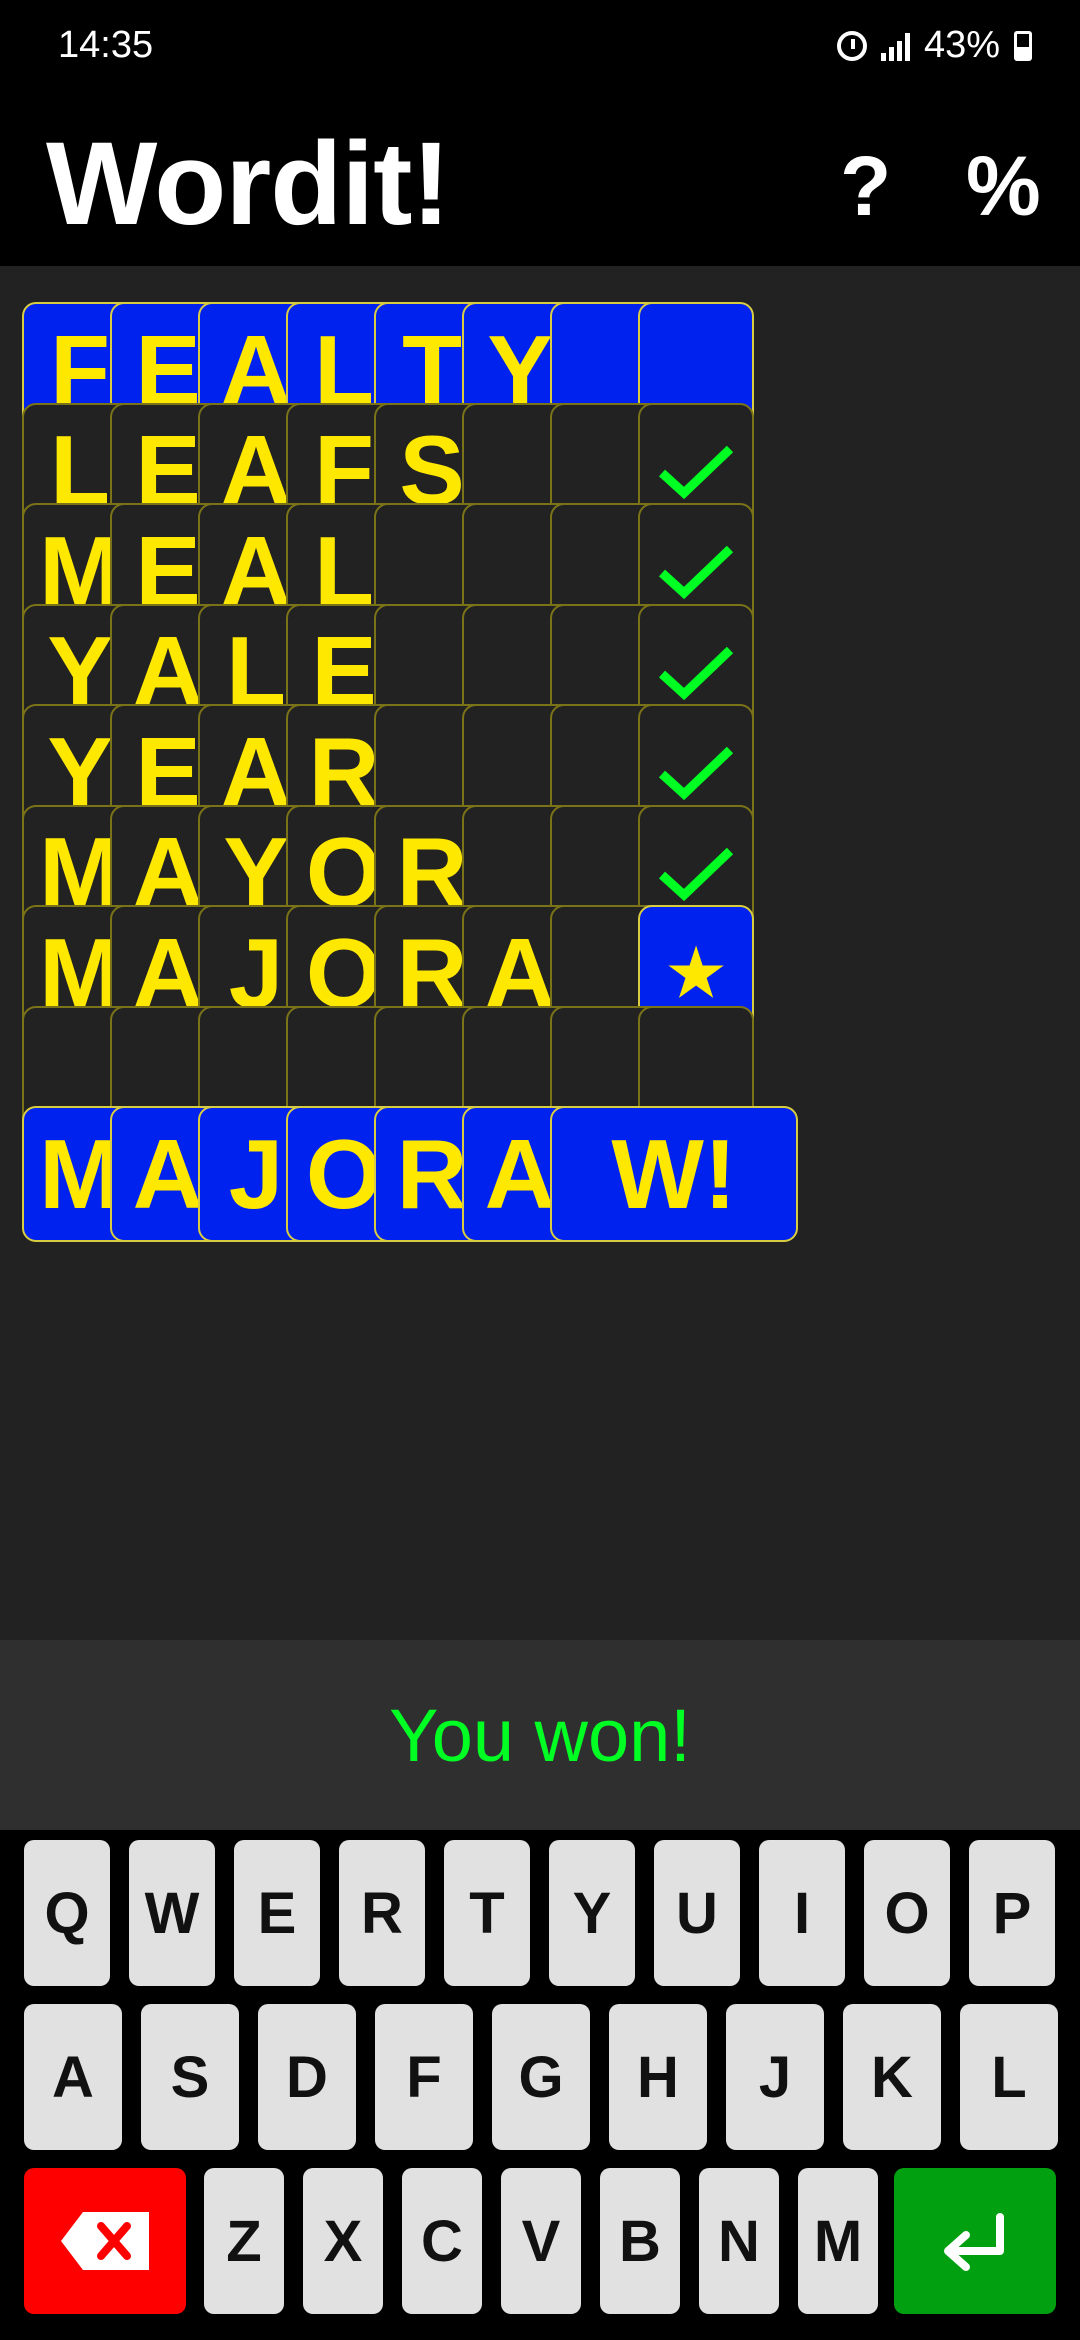 This screenshot has height=2340, width=1080. I want to click on status-icons: 43%, so click(934, 45).